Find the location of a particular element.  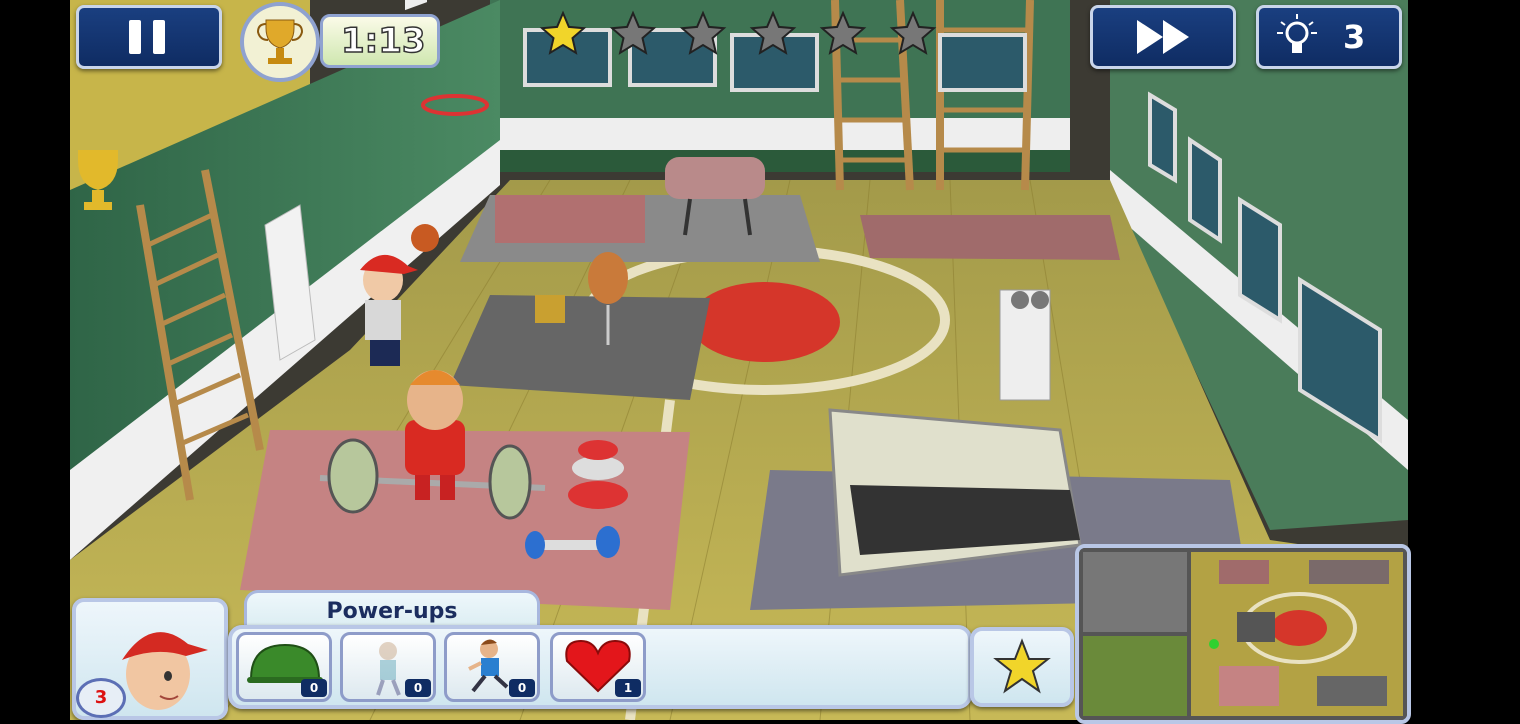

trophy-badge is located at coordinates (280, 42).